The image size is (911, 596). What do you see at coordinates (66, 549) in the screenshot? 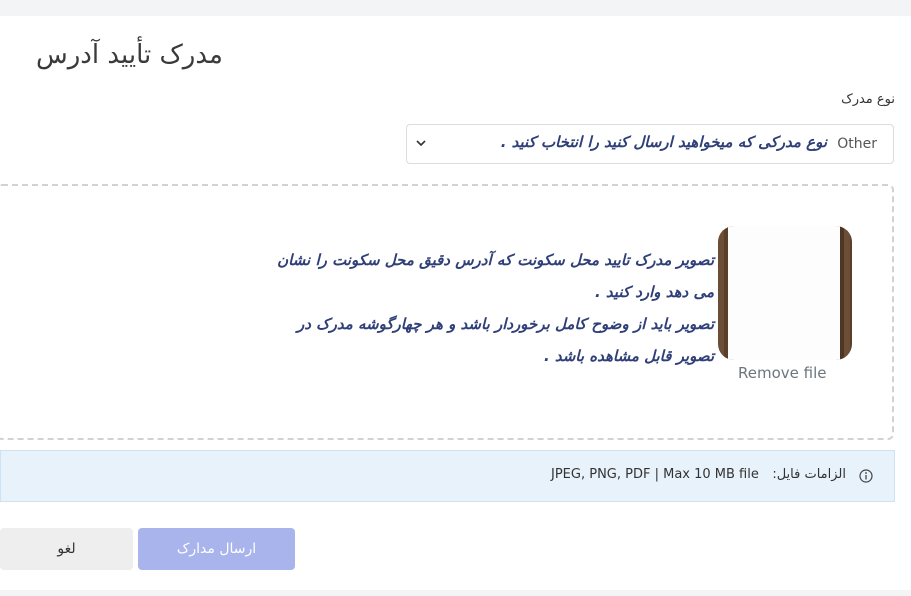
I see `cancel-button: لغو` at bounding box center [66, 549].